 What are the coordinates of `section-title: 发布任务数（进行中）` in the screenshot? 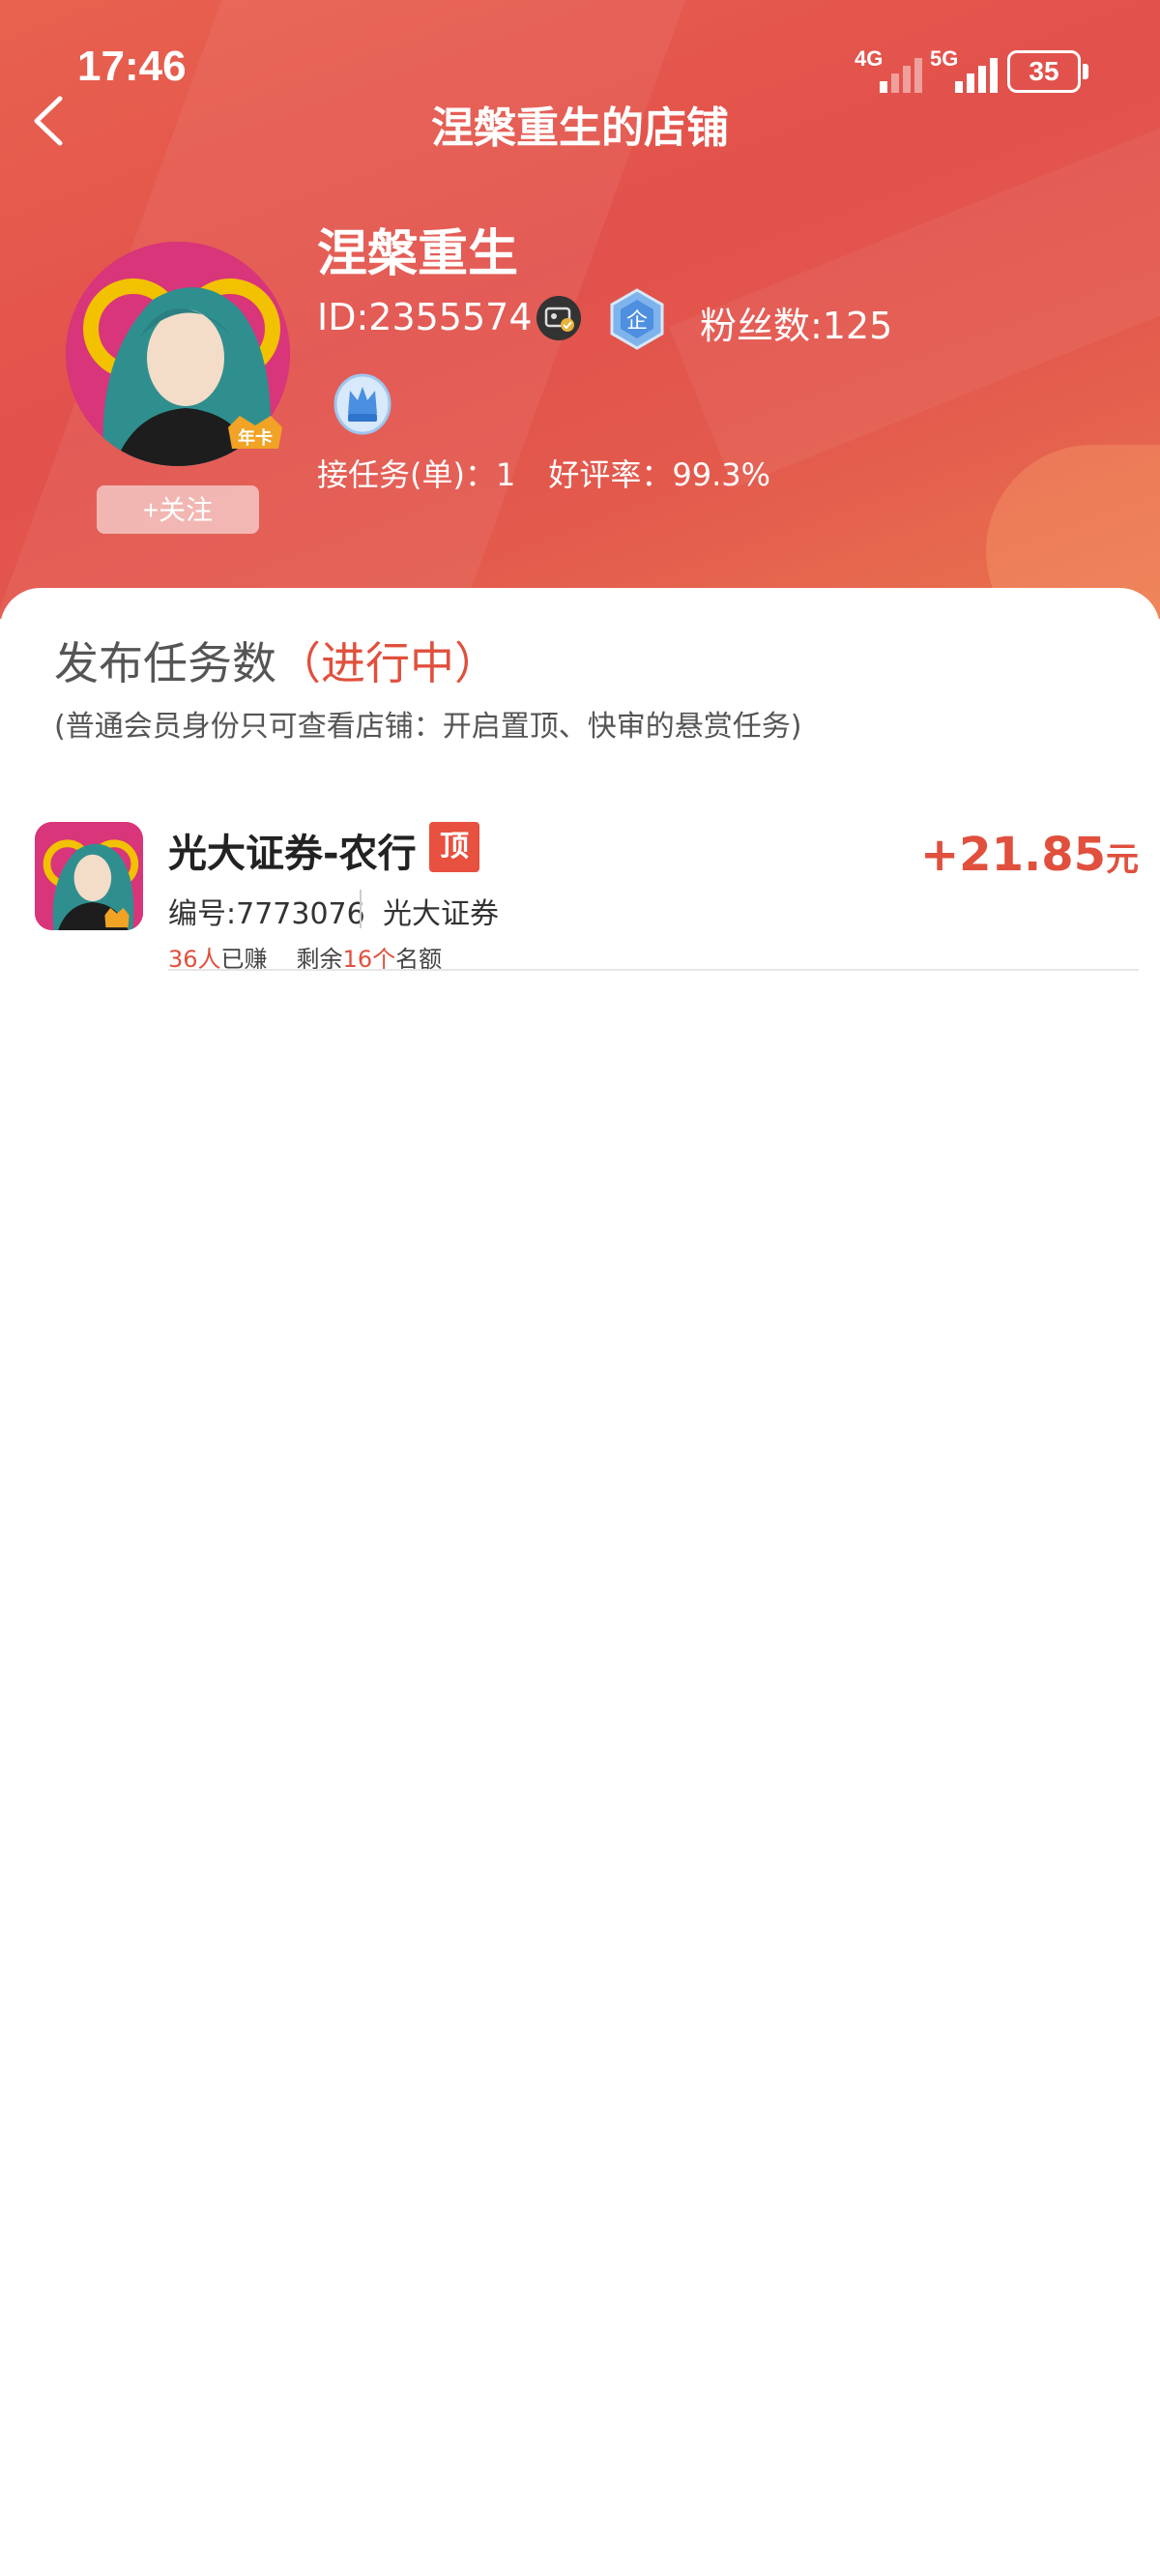 It's located at (276, 663).